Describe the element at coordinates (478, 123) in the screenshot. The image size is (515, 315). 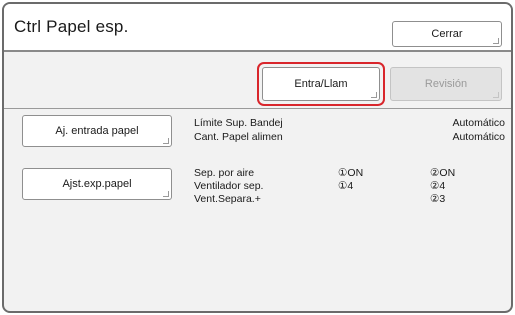
I see `tray-upper-limit-value: Automático` at that location.